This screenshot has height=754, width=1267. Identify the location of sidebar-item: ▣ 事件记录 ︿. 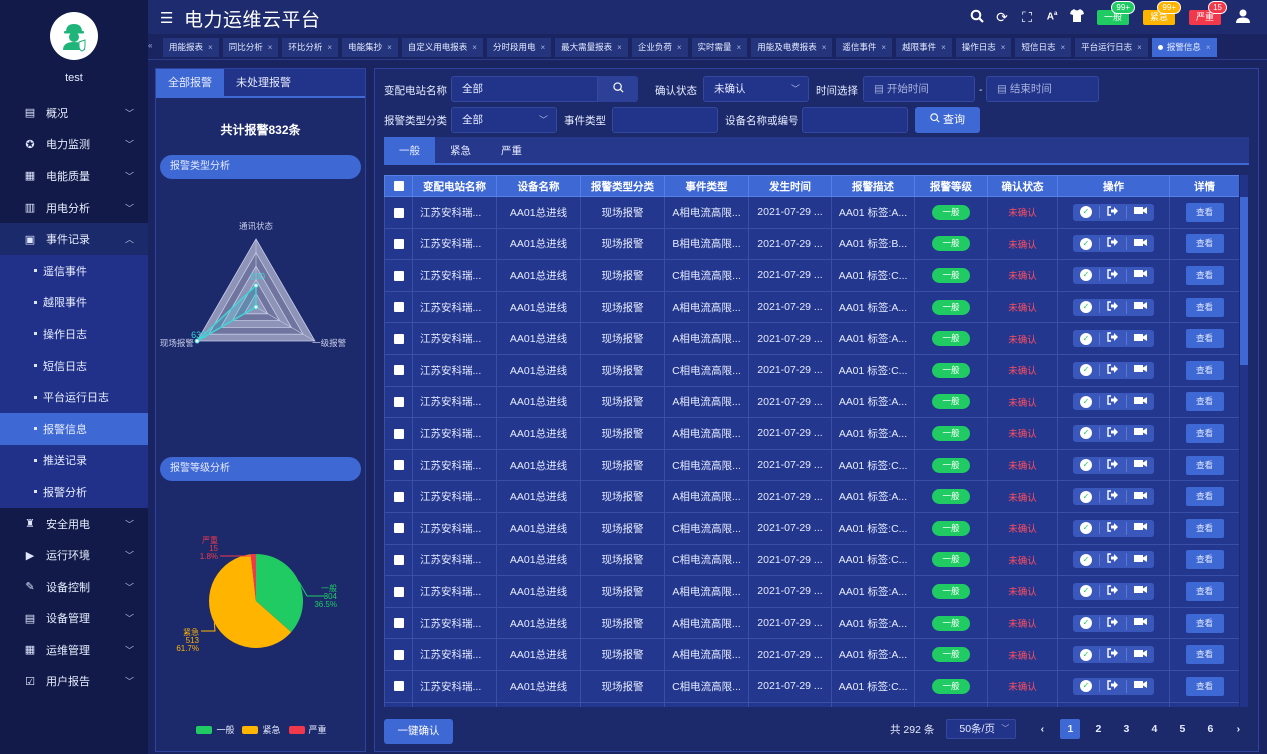
(74, 239).